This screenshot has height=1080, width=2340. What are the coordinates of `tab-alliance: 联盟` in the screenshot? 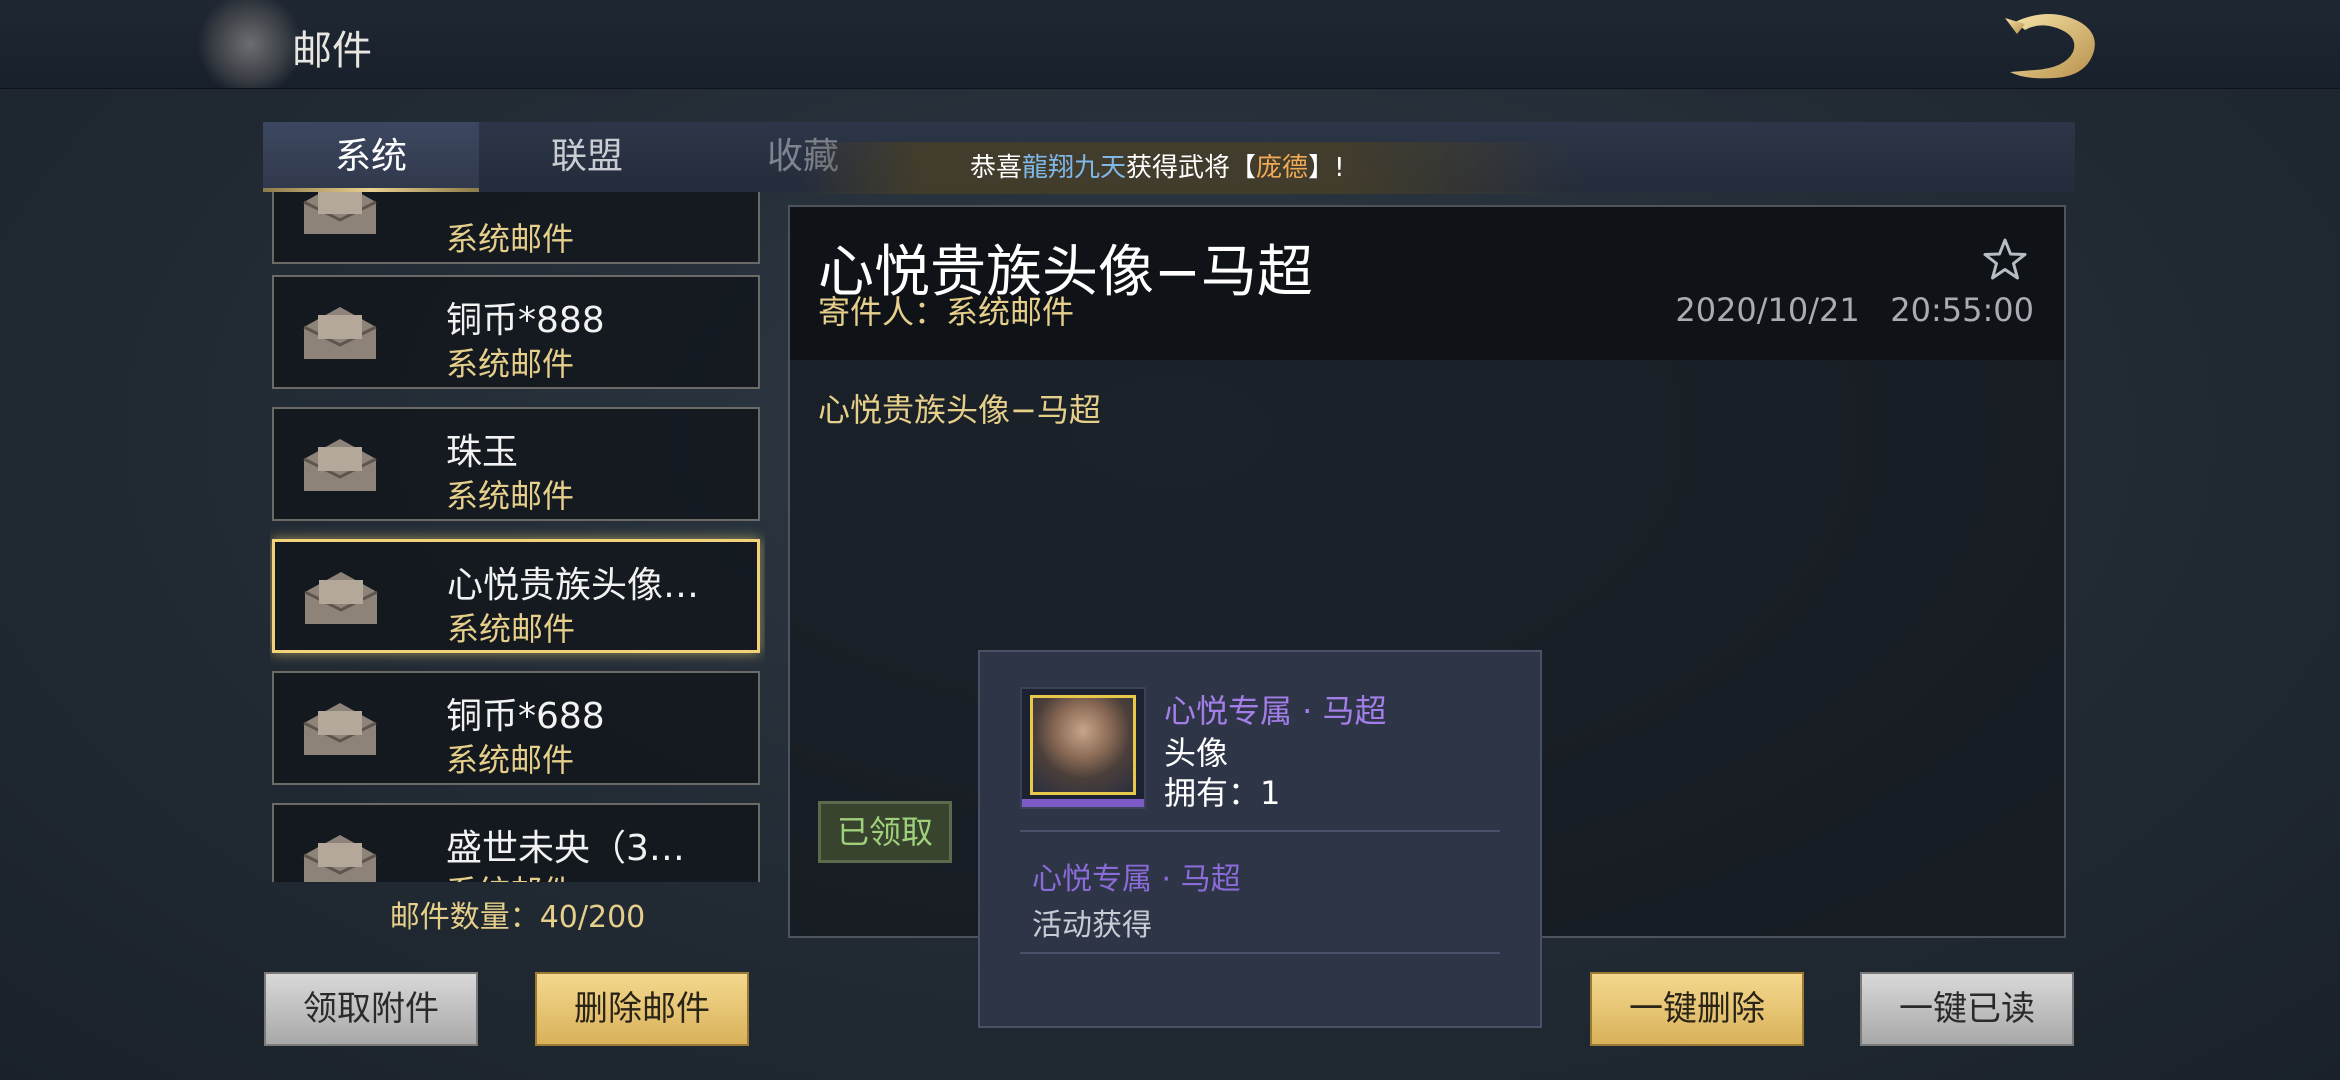 It's located at (587, 157).